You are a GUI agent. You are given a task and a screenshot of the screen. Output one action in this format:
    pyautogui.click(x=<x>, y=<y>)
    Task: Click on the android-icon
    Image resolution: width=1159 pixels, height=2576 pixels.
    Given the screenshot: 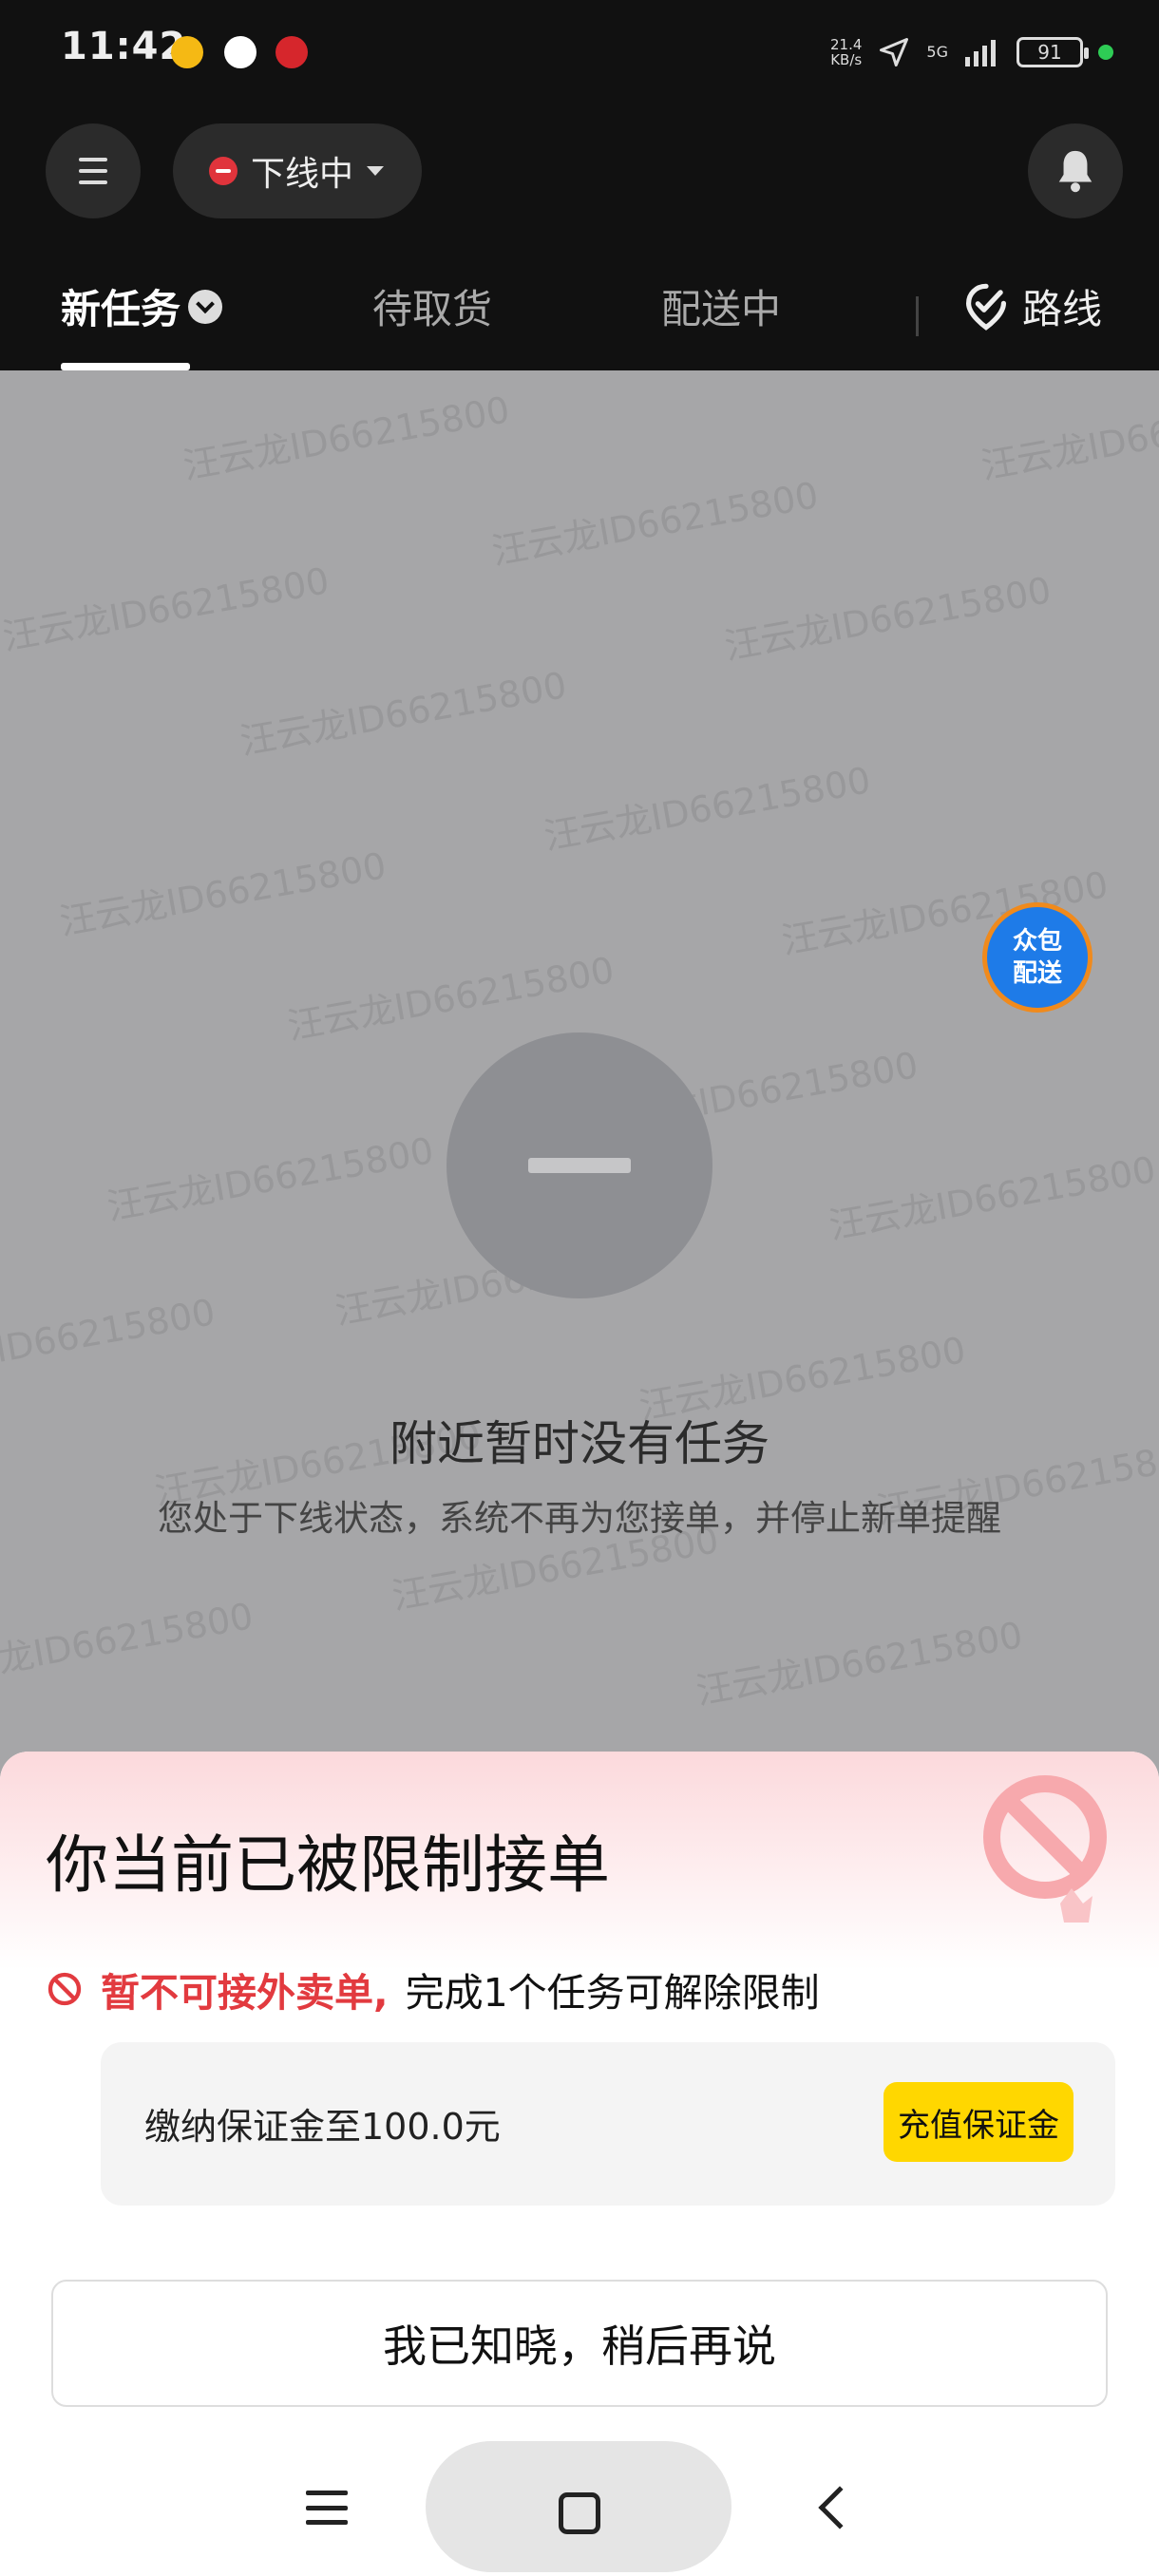 What is the action you would take?
    pyautogui.click(x=240, y=52)
    